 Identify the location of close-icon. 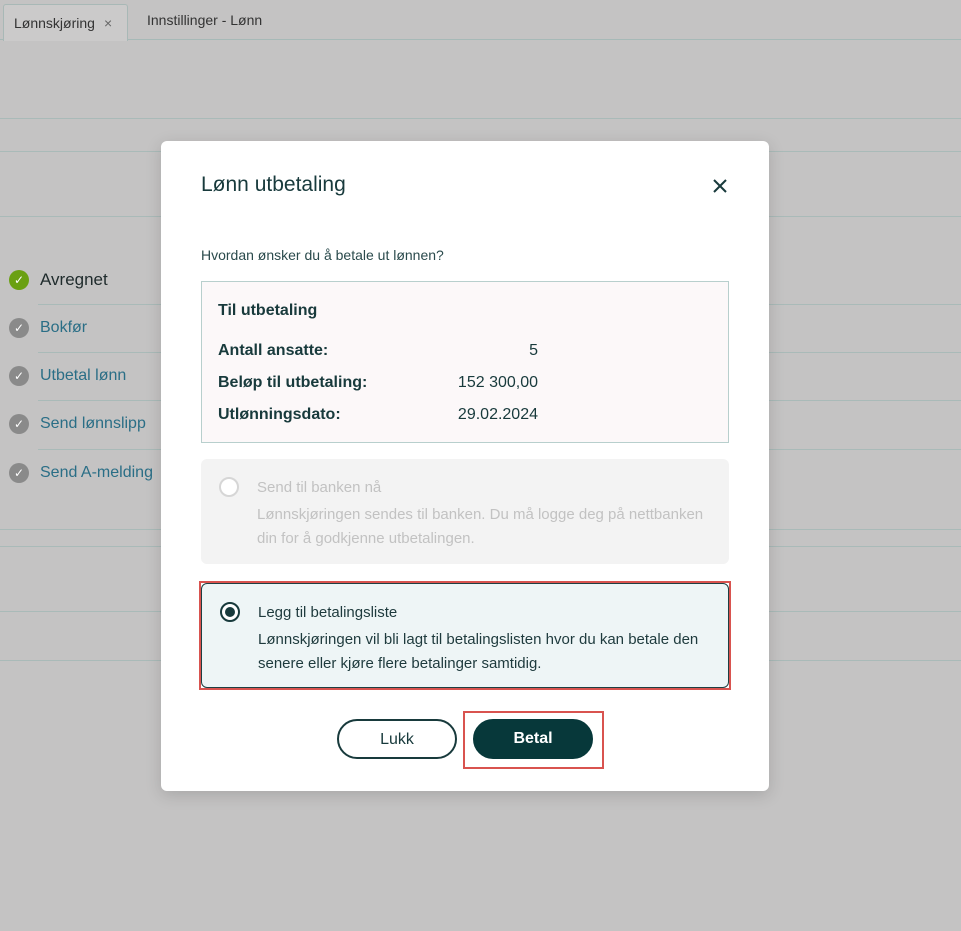
(720, 186).